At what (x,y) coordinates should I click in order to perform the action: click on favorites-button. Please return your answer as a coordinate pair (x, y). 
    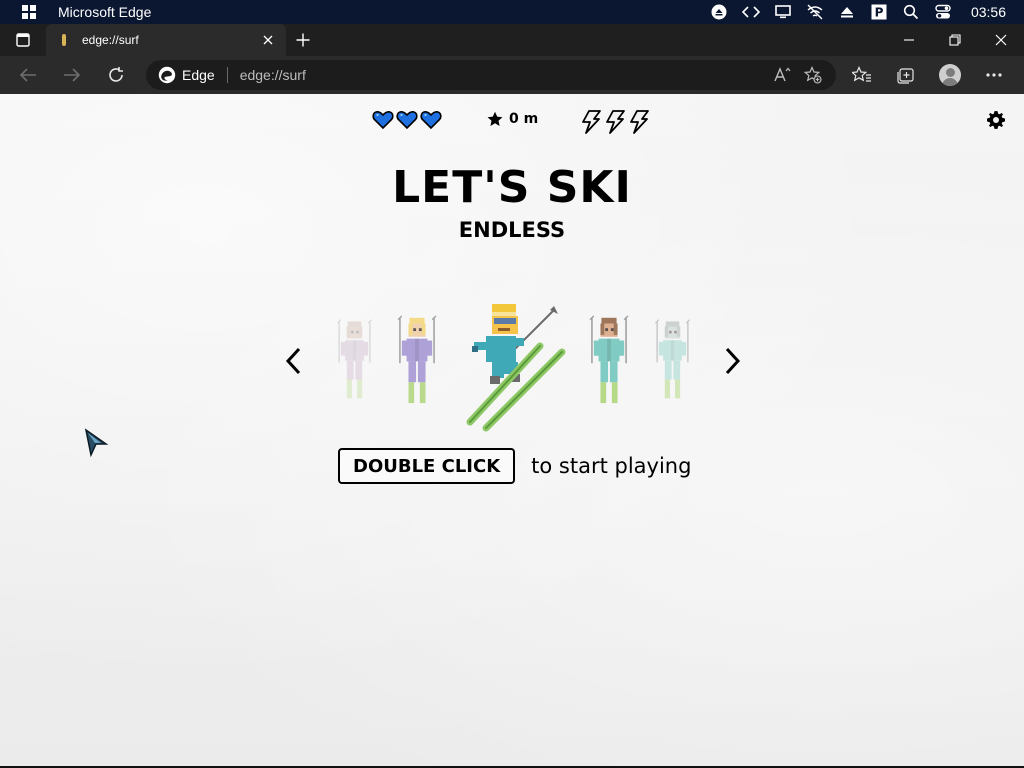
    Looking at the image, I should click on (862, 75).